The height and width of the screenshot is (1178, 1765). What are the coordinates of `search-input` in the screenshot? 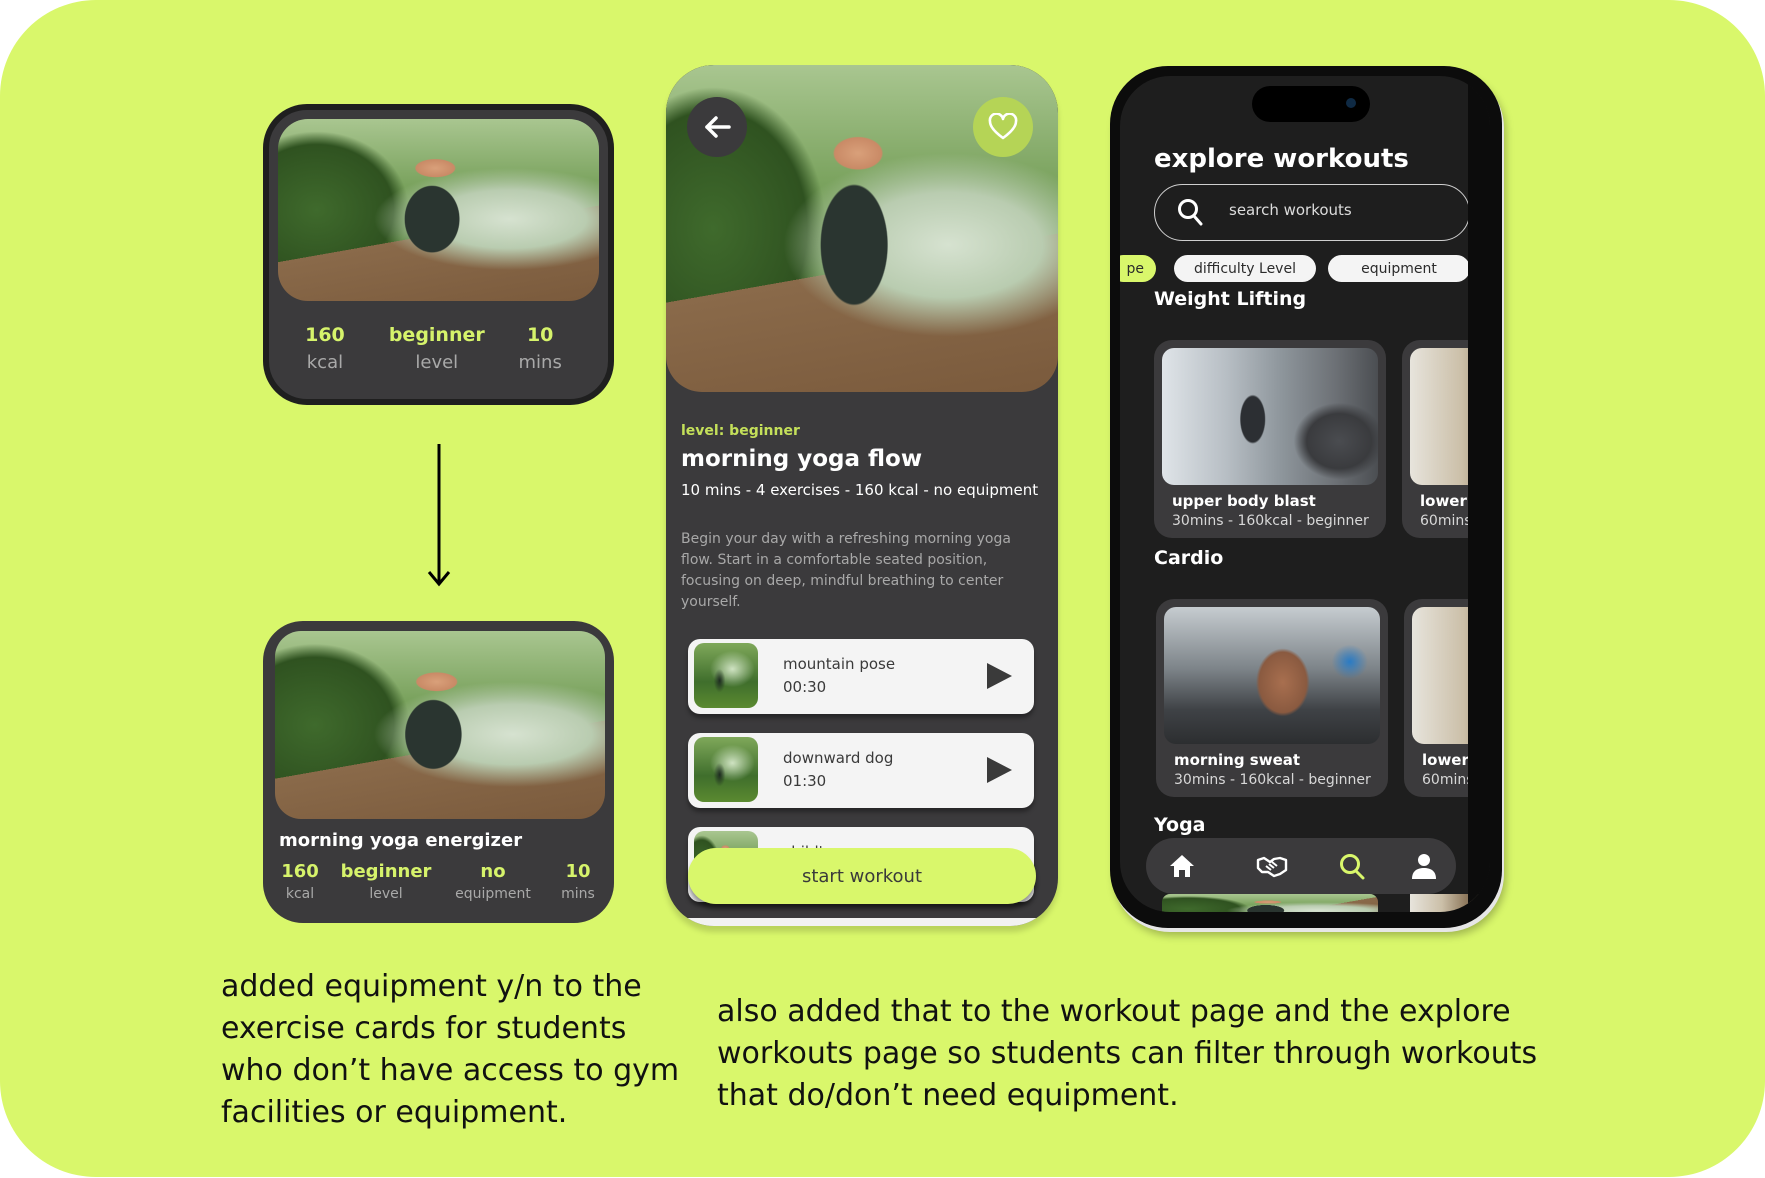 It's located at (1339, 210).